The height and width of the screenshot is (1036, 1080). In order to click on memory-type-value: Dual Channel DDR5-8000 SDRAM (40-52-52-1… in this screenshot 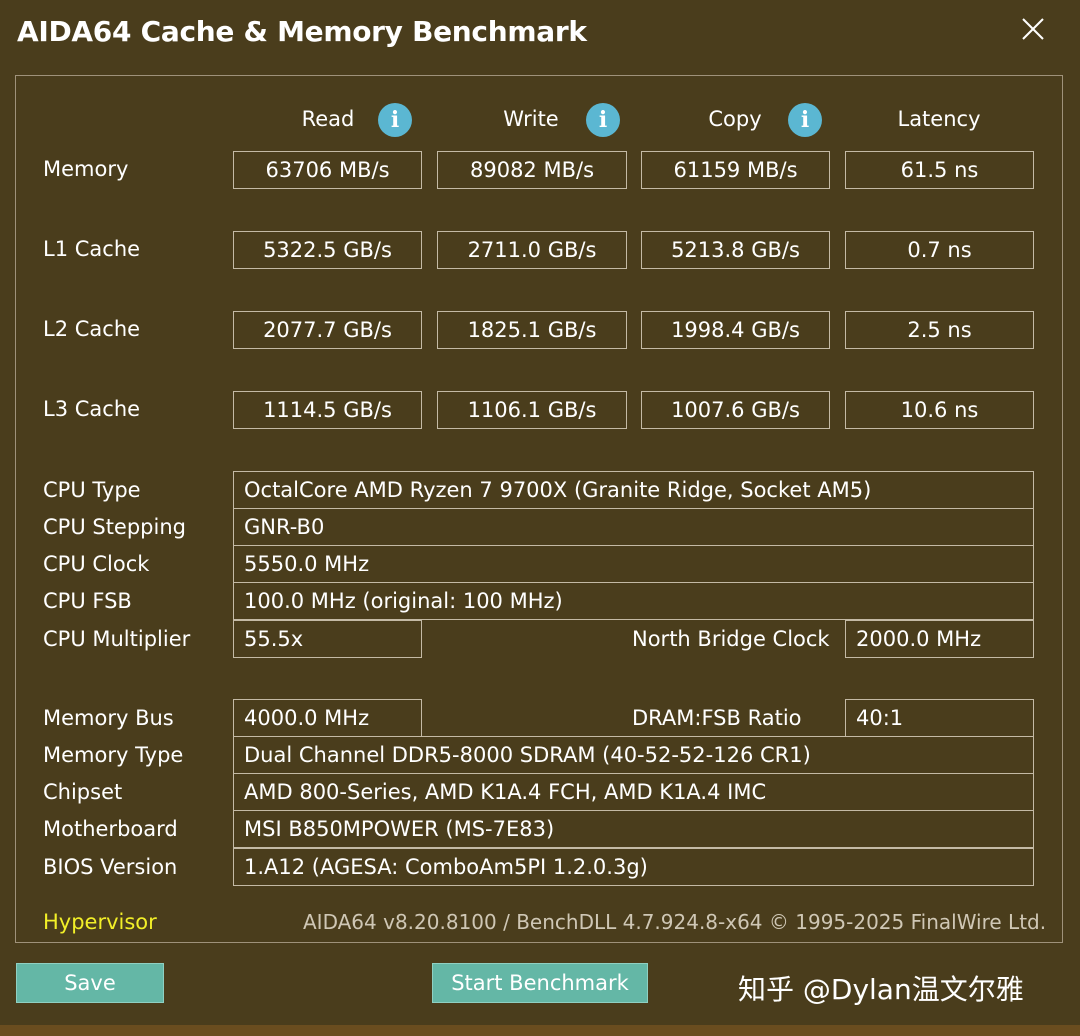, I will do `click(633, 755)`.